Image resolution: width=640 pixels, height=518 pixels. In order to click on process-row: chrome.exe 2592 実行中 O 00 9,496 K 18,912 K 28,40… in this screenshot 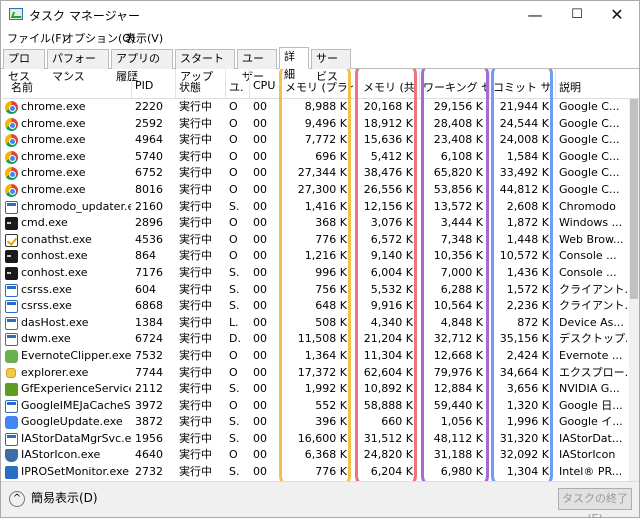, I will do `click(315, 124)`.